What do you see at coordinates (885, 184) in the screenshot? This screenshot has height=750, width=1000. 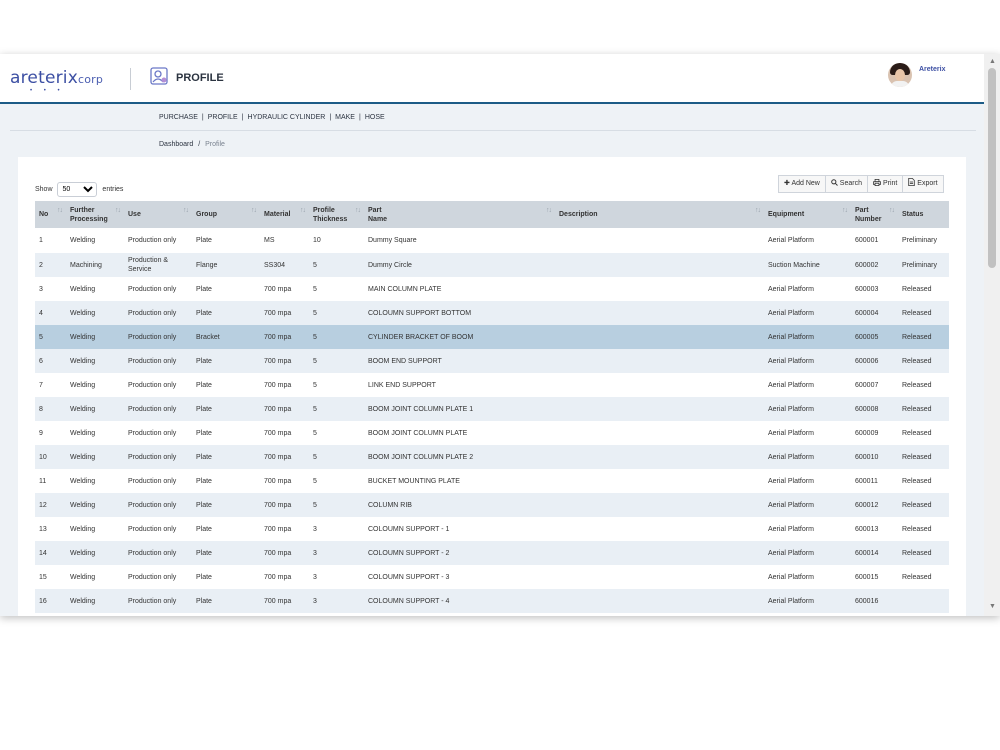 I see `print-button: Print` at bounding box center [885, 184].